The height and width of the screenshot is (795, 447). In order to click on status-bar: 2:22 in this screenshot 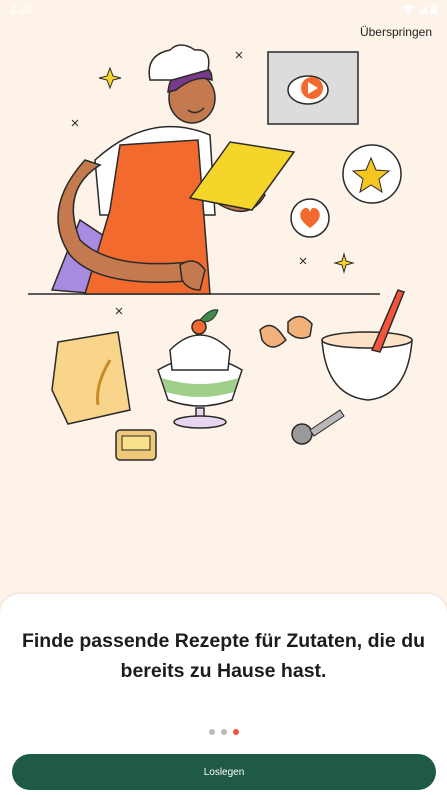, I will do `click(223, 9)`.